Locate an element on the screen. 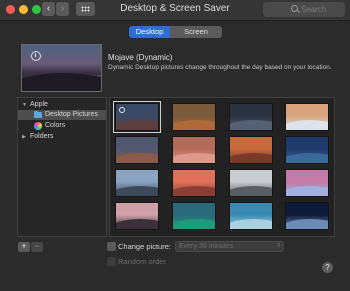  change-interval-select: Every 30 minutes ⇕ is located at coordinates (229, 246).